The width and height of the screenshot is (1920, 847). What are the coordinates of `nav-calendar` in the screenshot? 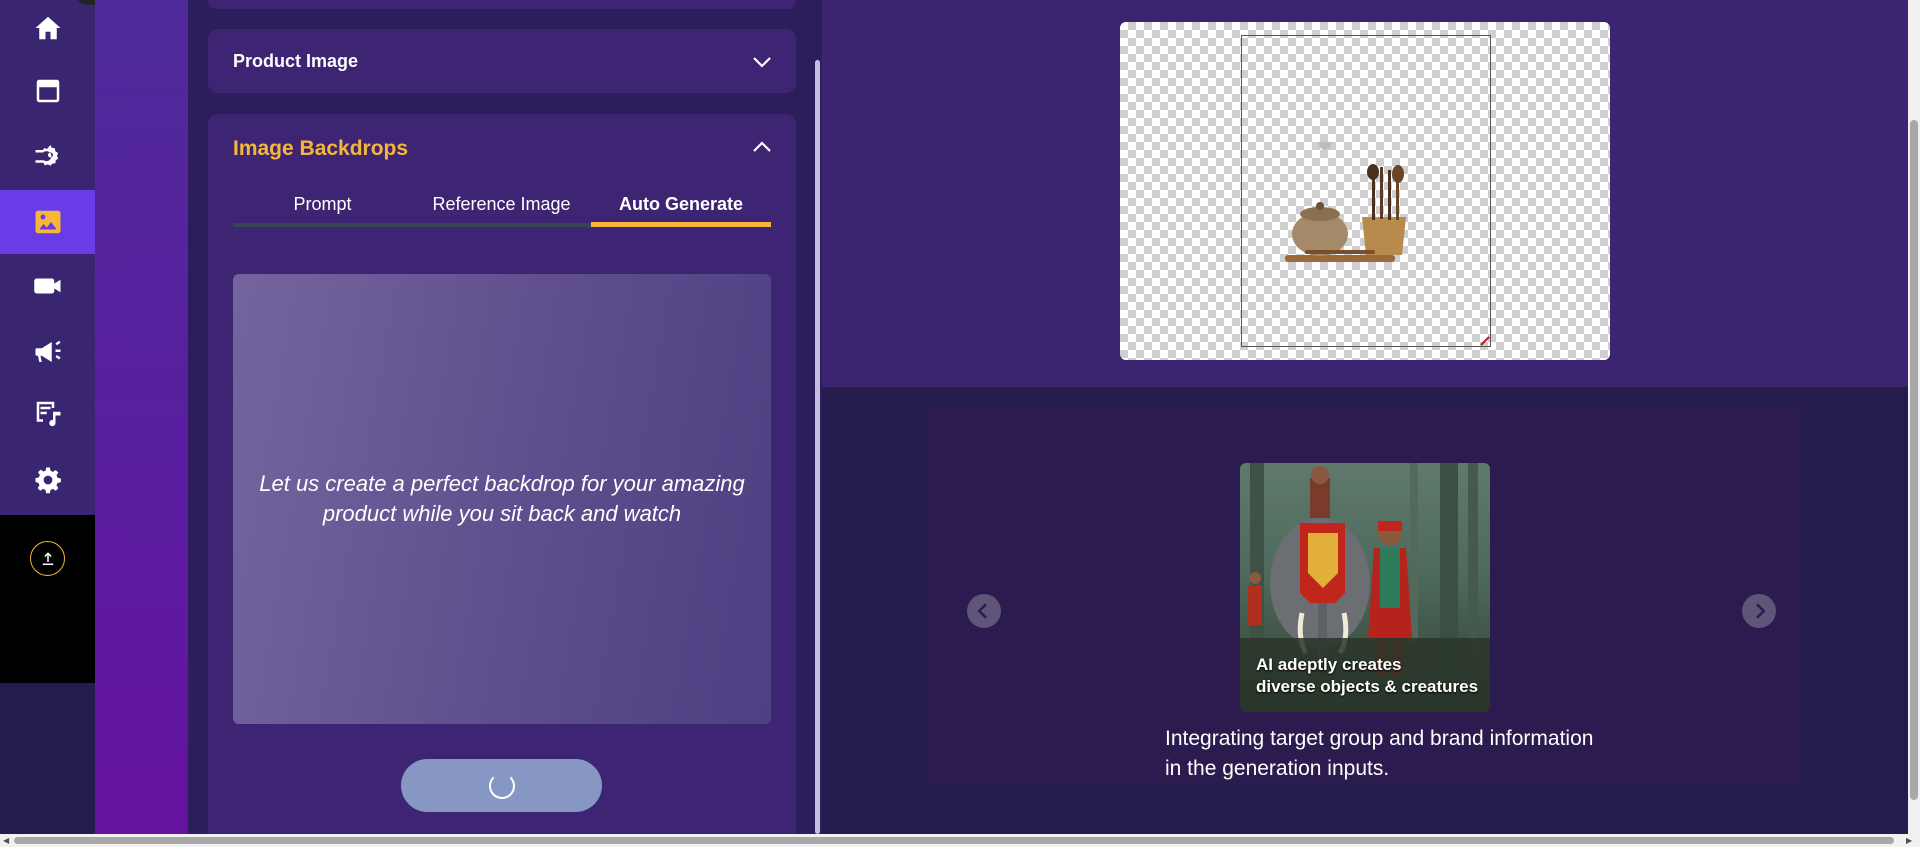 It's located at (47, 91).